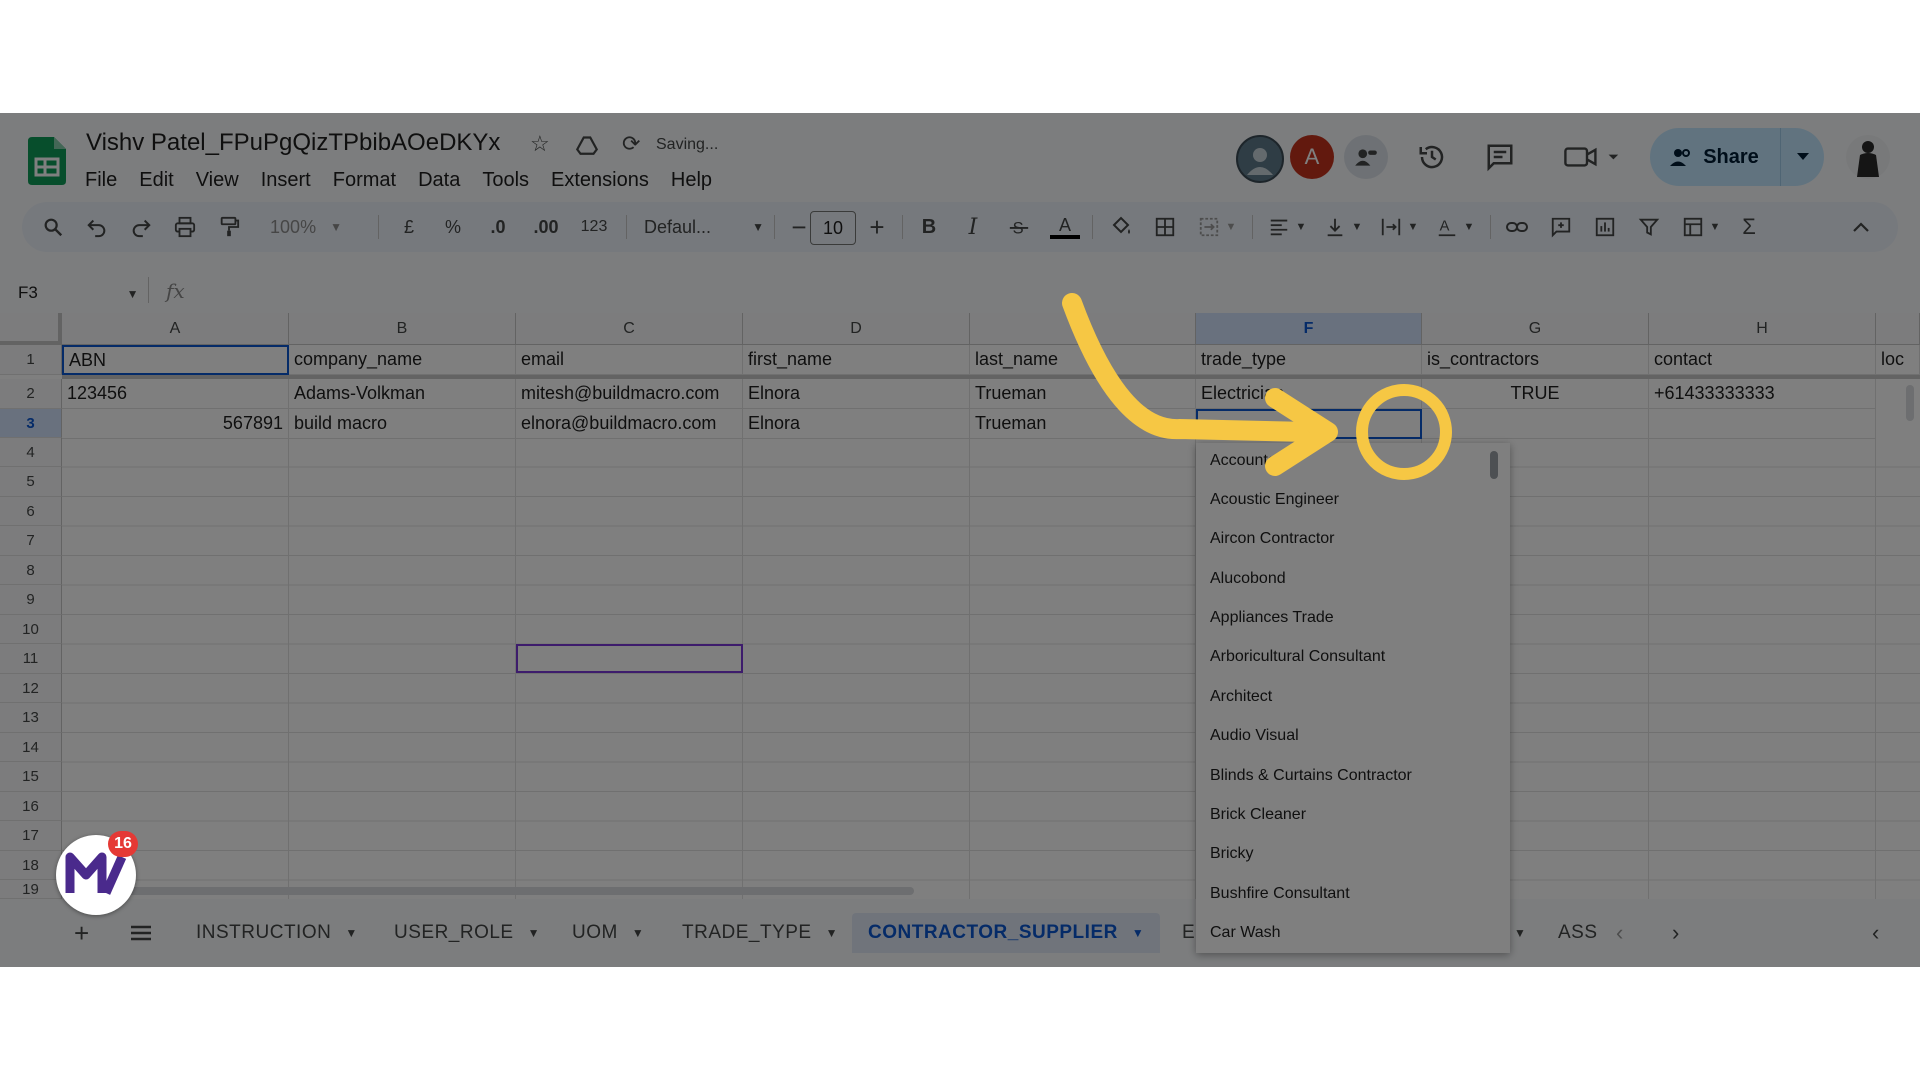  What do you see at coordinates (123, 844) in the screenshot?
I see `notification-count-badge: 16` at bounding box center [123, 844].